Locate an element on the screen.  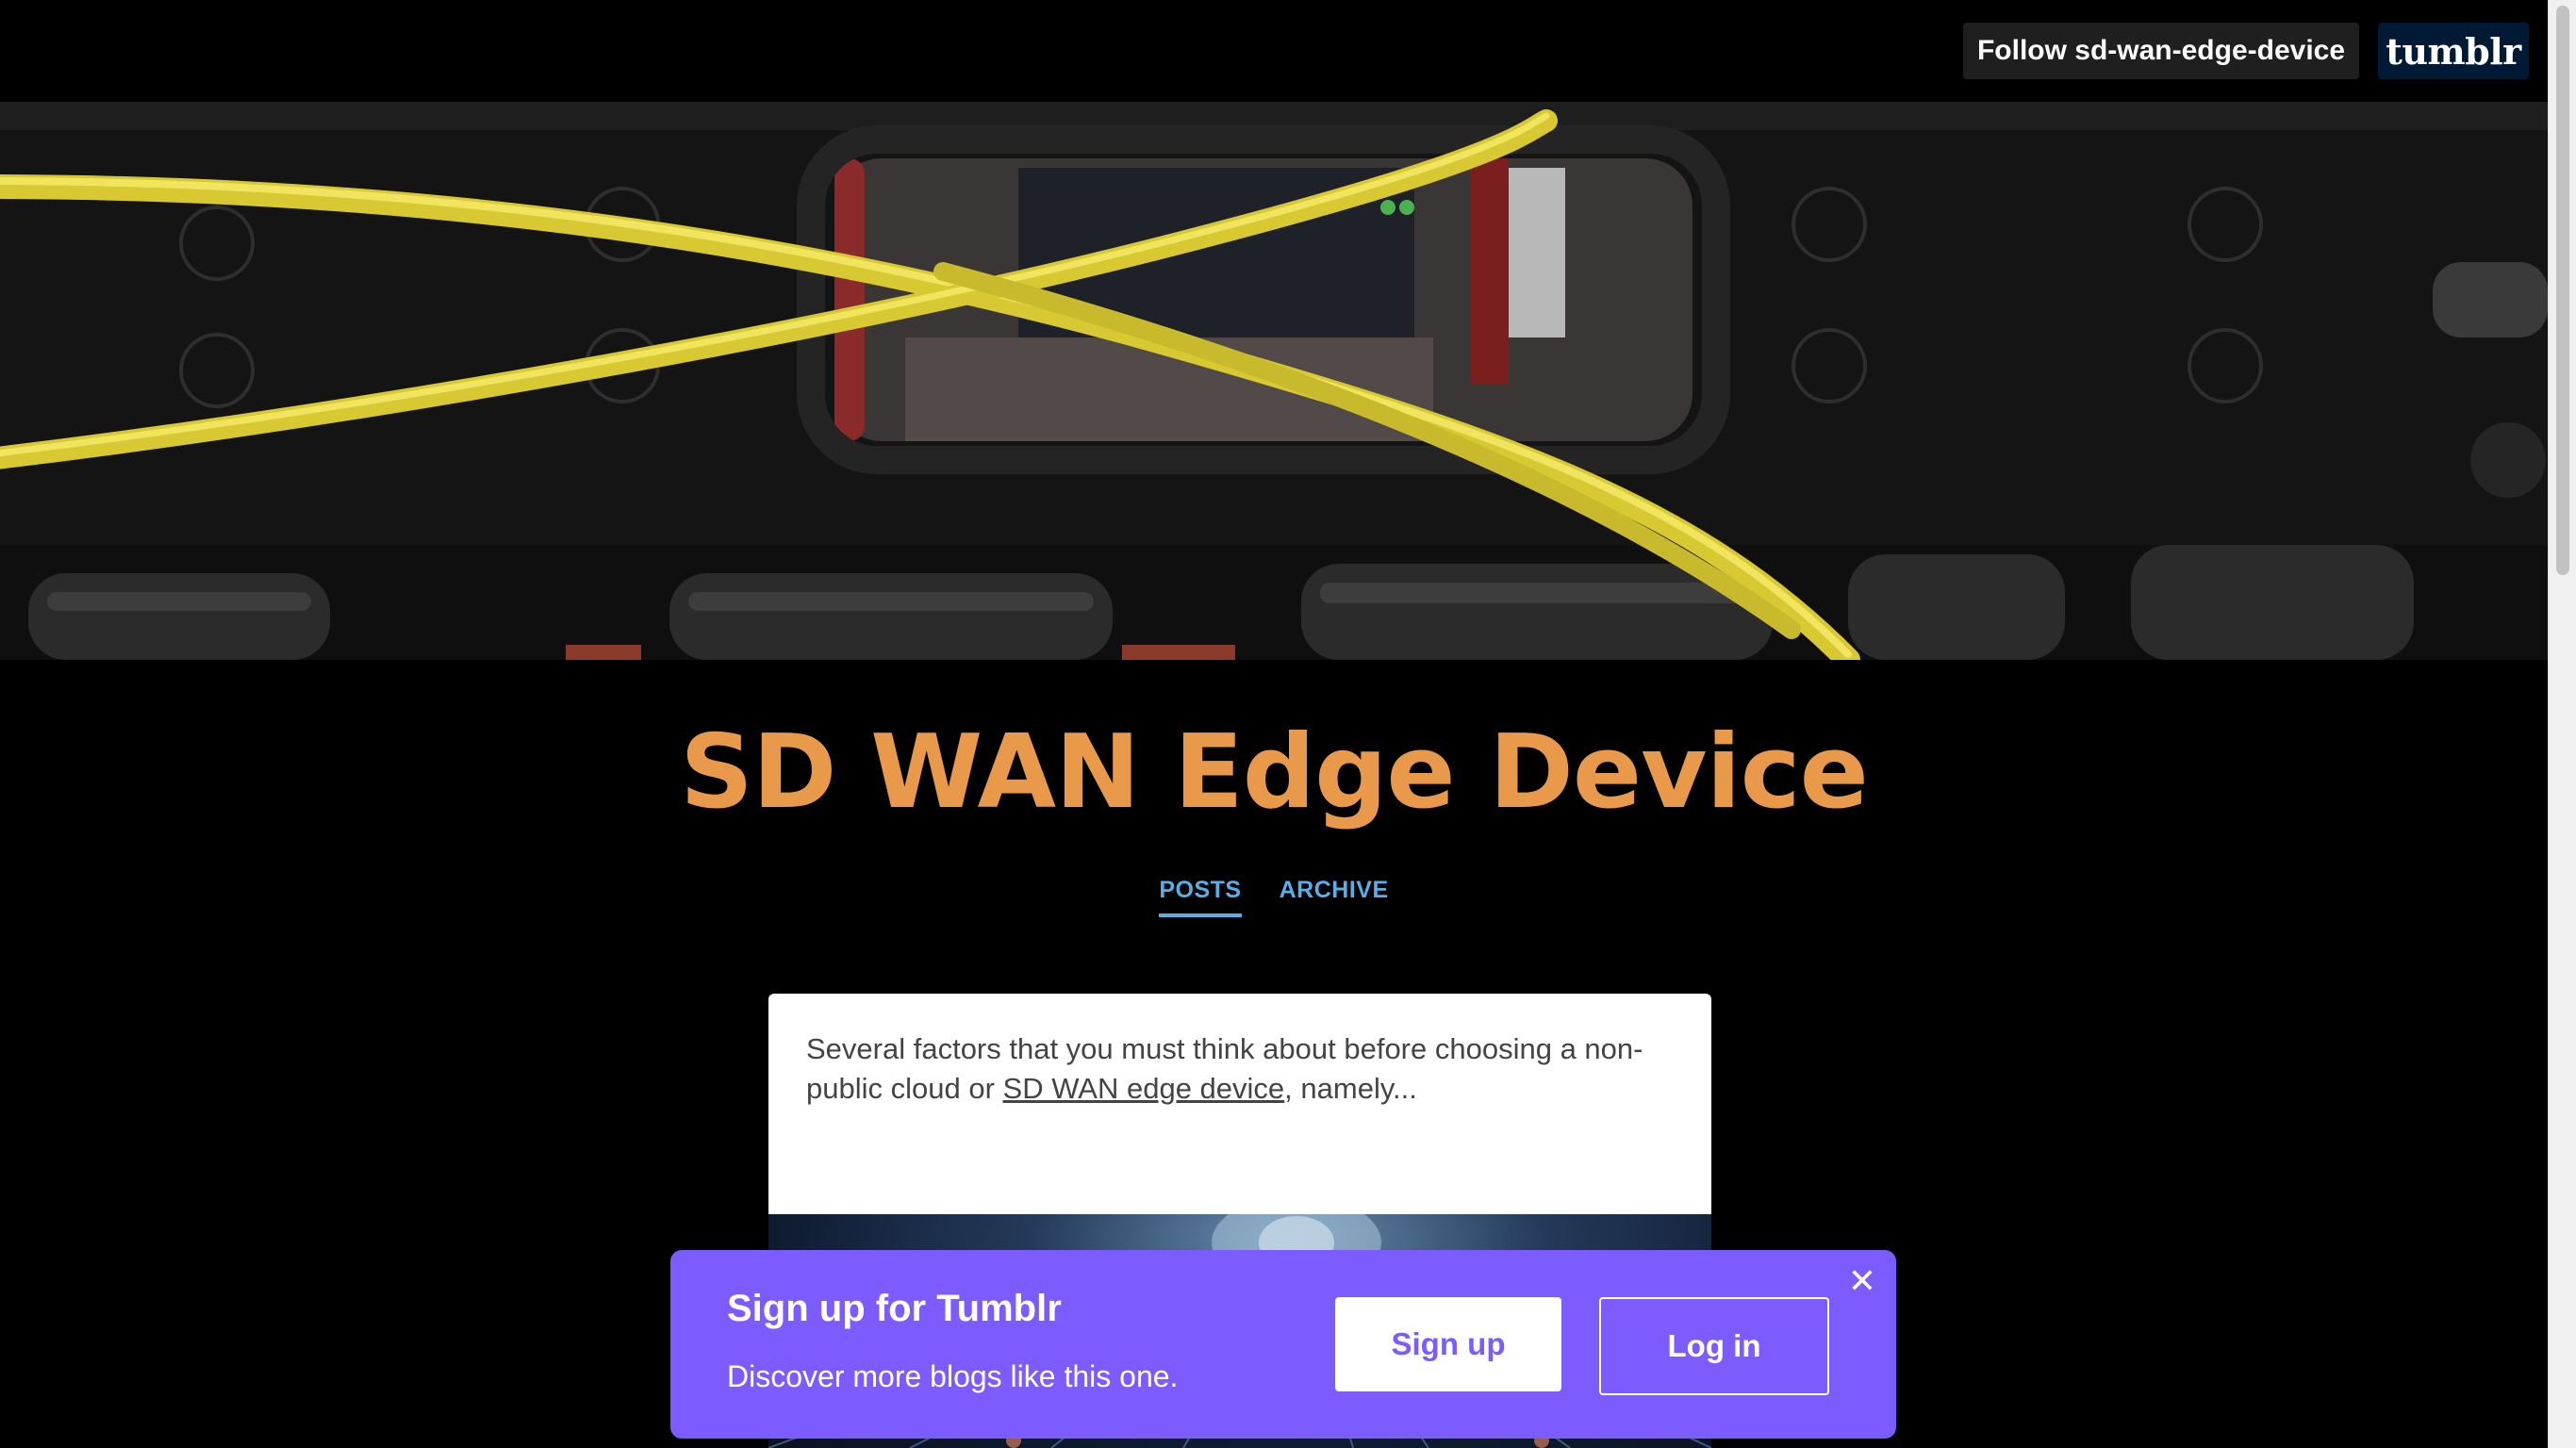
follow-button: Follow sd-wan-edge-device is located at coordinates (2161, 51).